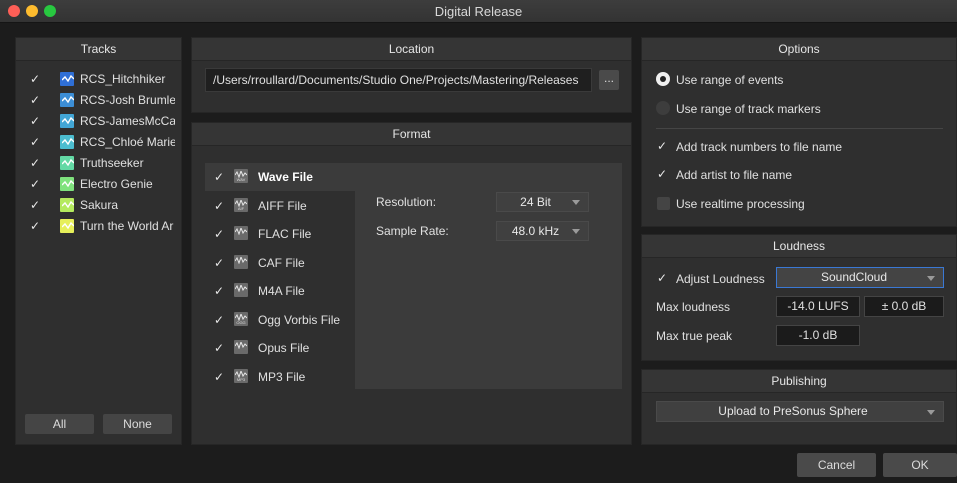  I want to click on loudness-preset-dropdown: SoundCloud, so click(860, 277).